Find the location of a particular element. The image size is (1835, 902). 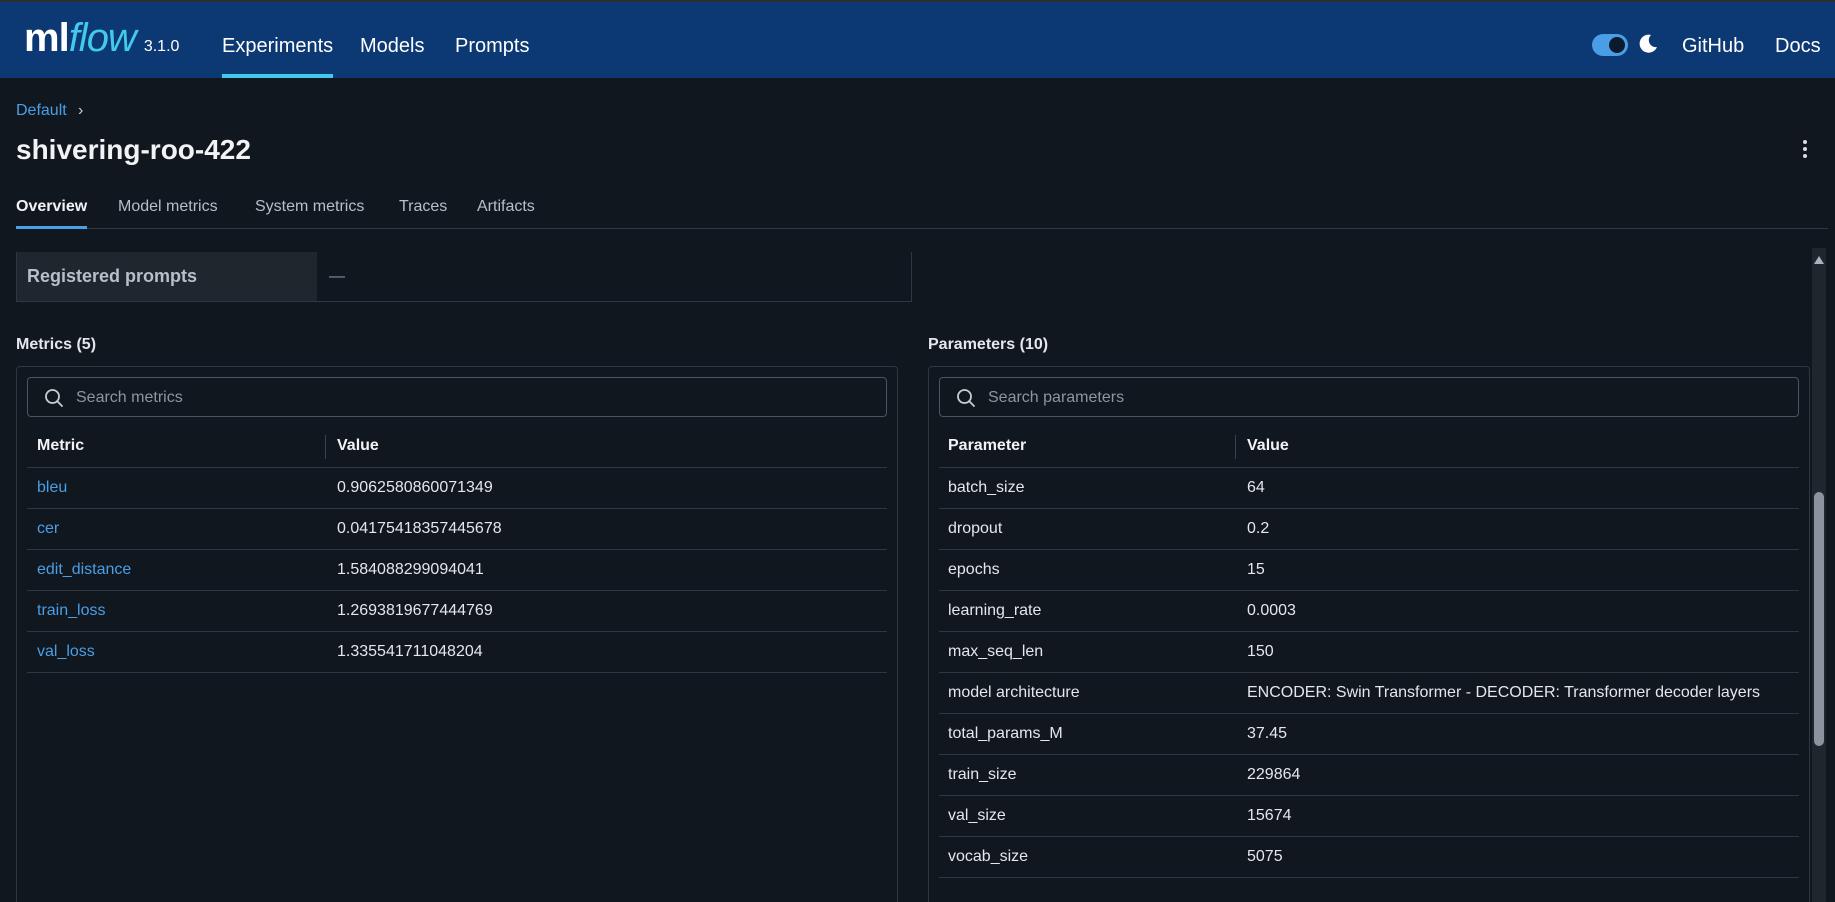

registered-prompts-value: — is located at coordinates (337, 276).